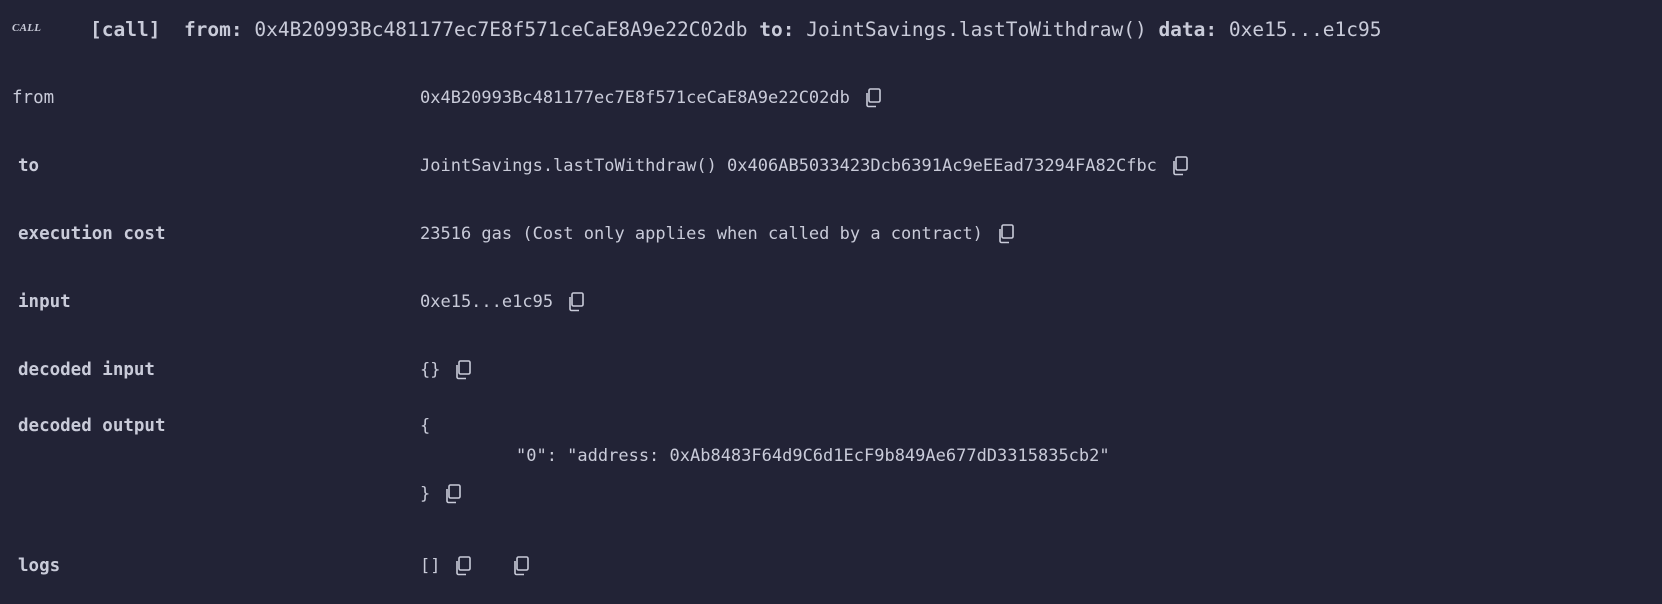 The width and height of the screenshot is (1662, 604). I want to click on row-label-logs: logs, so click(39, 566).